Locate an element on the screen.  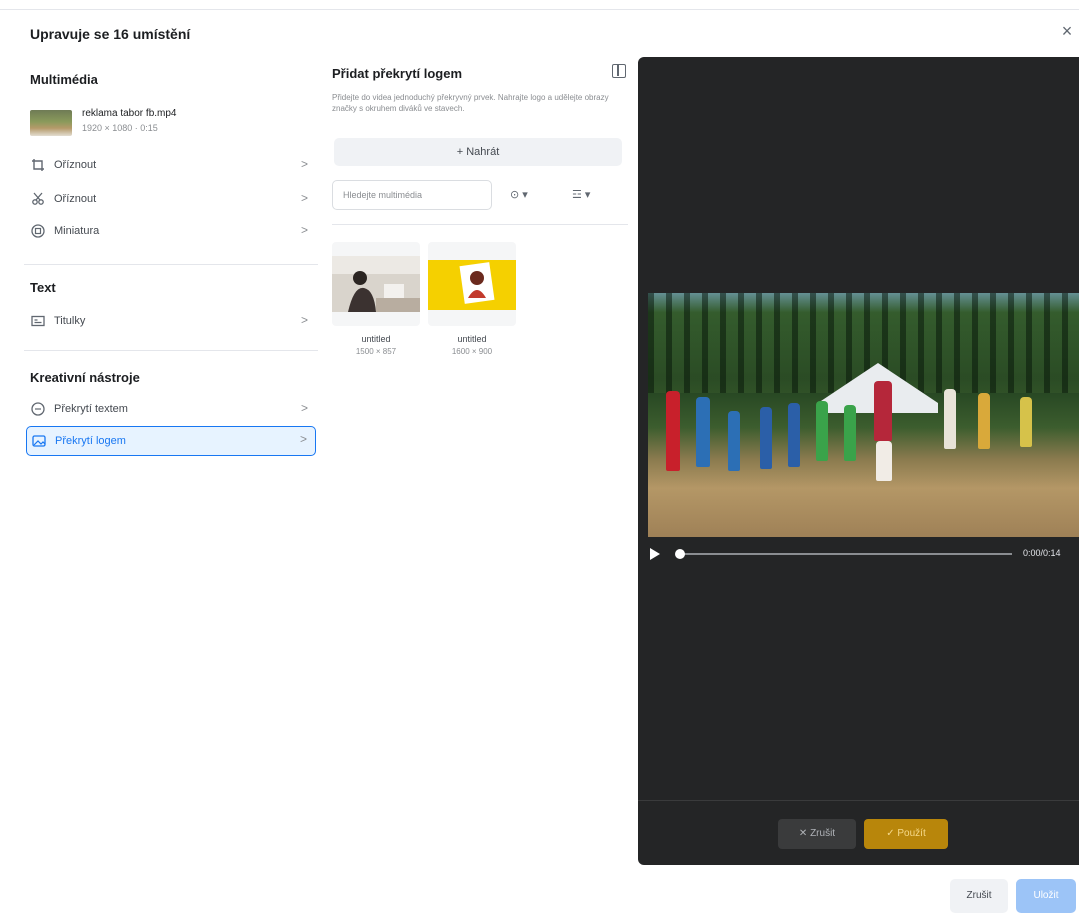
captions-icon is located at coordinates (38, 321).